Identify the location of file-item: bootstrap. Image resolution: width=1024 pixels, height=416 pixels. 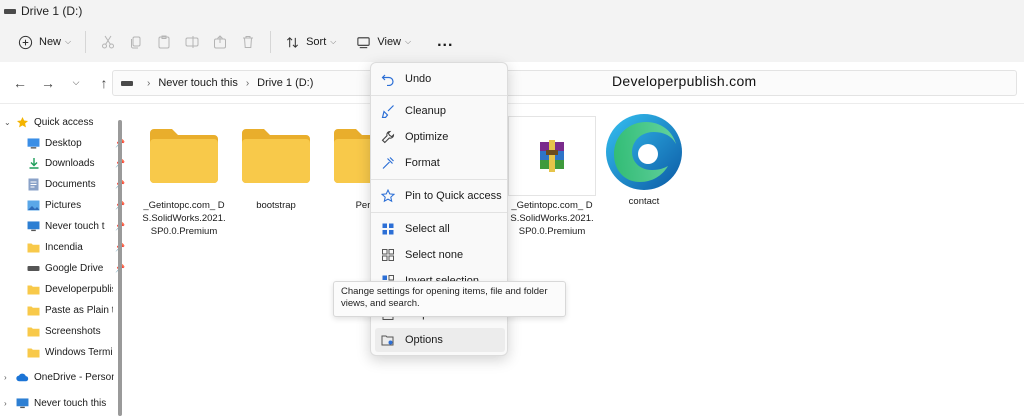
(276, 164).